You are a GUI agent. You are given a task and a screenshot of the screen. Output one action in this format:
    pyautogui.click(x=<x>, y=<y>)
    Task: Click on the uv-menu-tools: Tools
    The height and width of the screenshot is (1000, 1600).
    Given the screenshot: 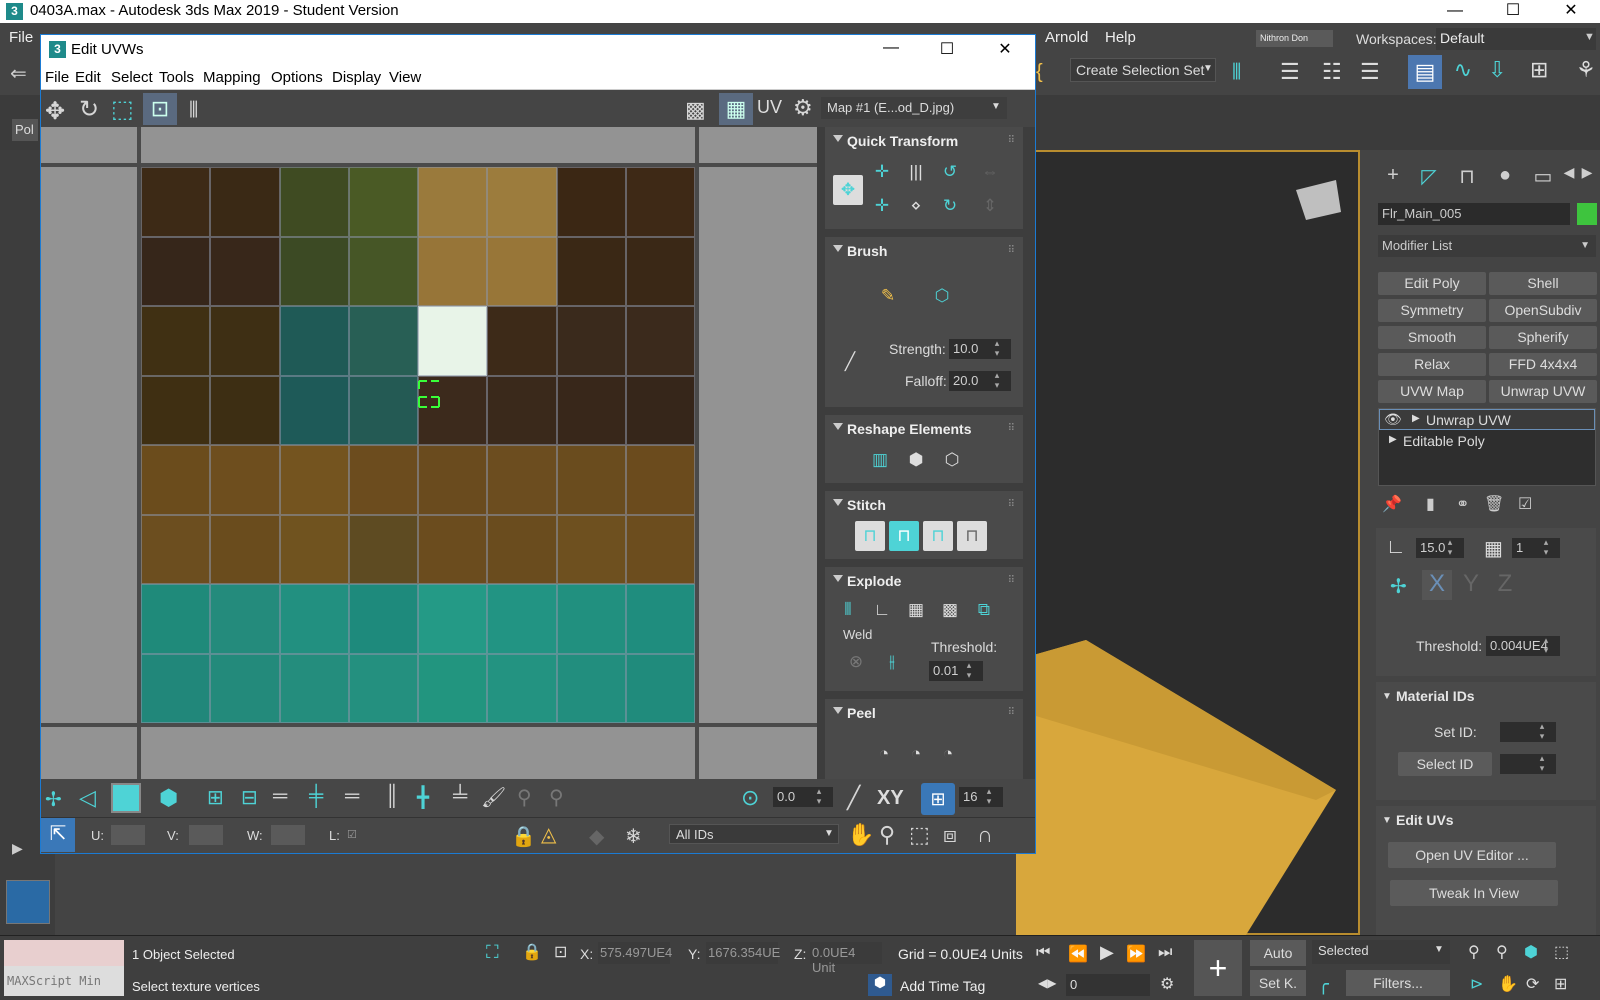 What is the action you would take?
    pyautogui.click(x=176, y=77)
    